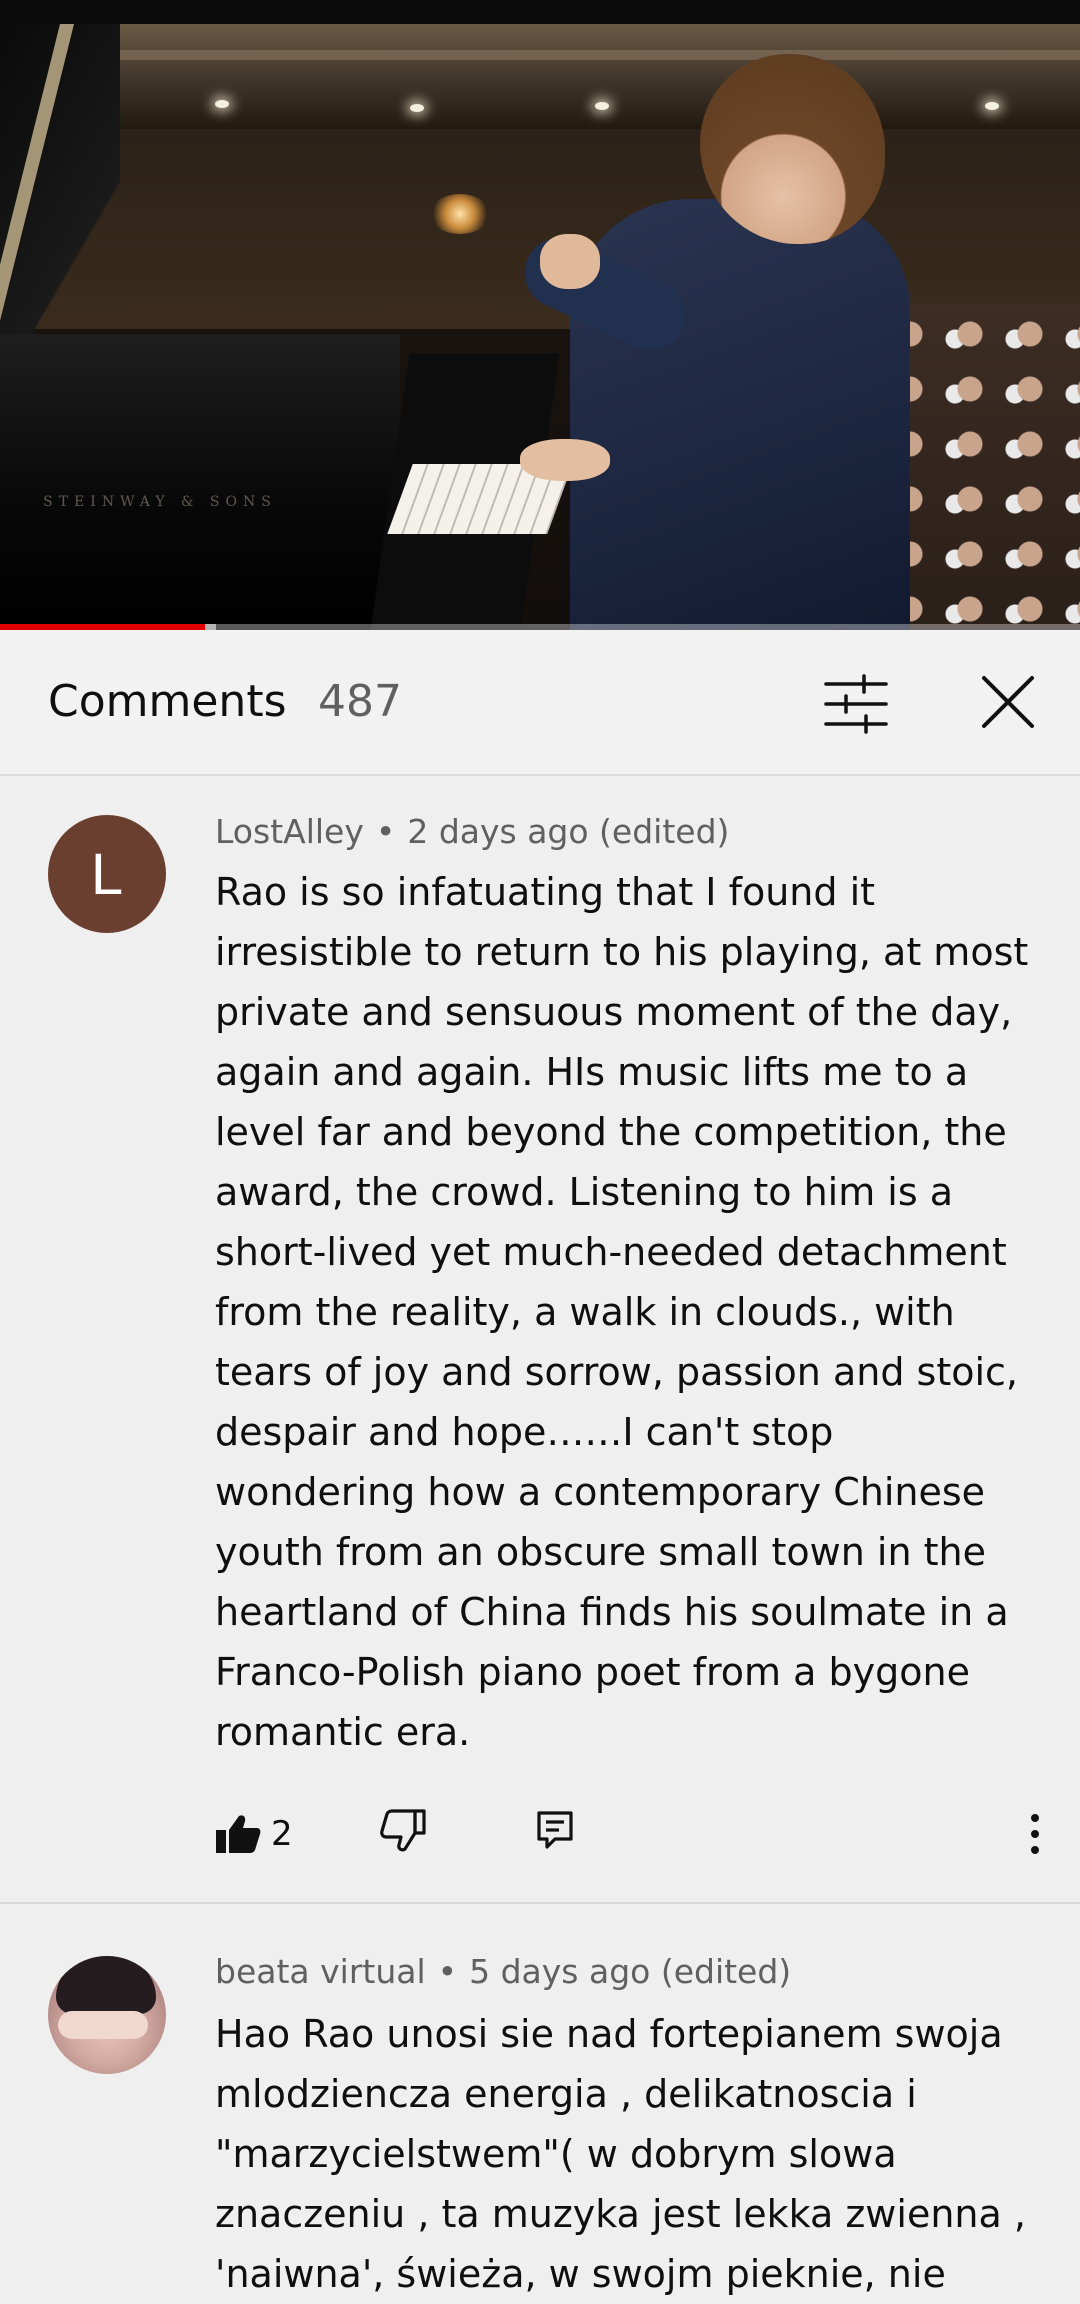 The height and width of the screenshot is (2304, 1080). What do you see at coordinates (403, 1830) in the screenshot?
I see `thumbs-down-icon` at bounding box center [403, 1830].